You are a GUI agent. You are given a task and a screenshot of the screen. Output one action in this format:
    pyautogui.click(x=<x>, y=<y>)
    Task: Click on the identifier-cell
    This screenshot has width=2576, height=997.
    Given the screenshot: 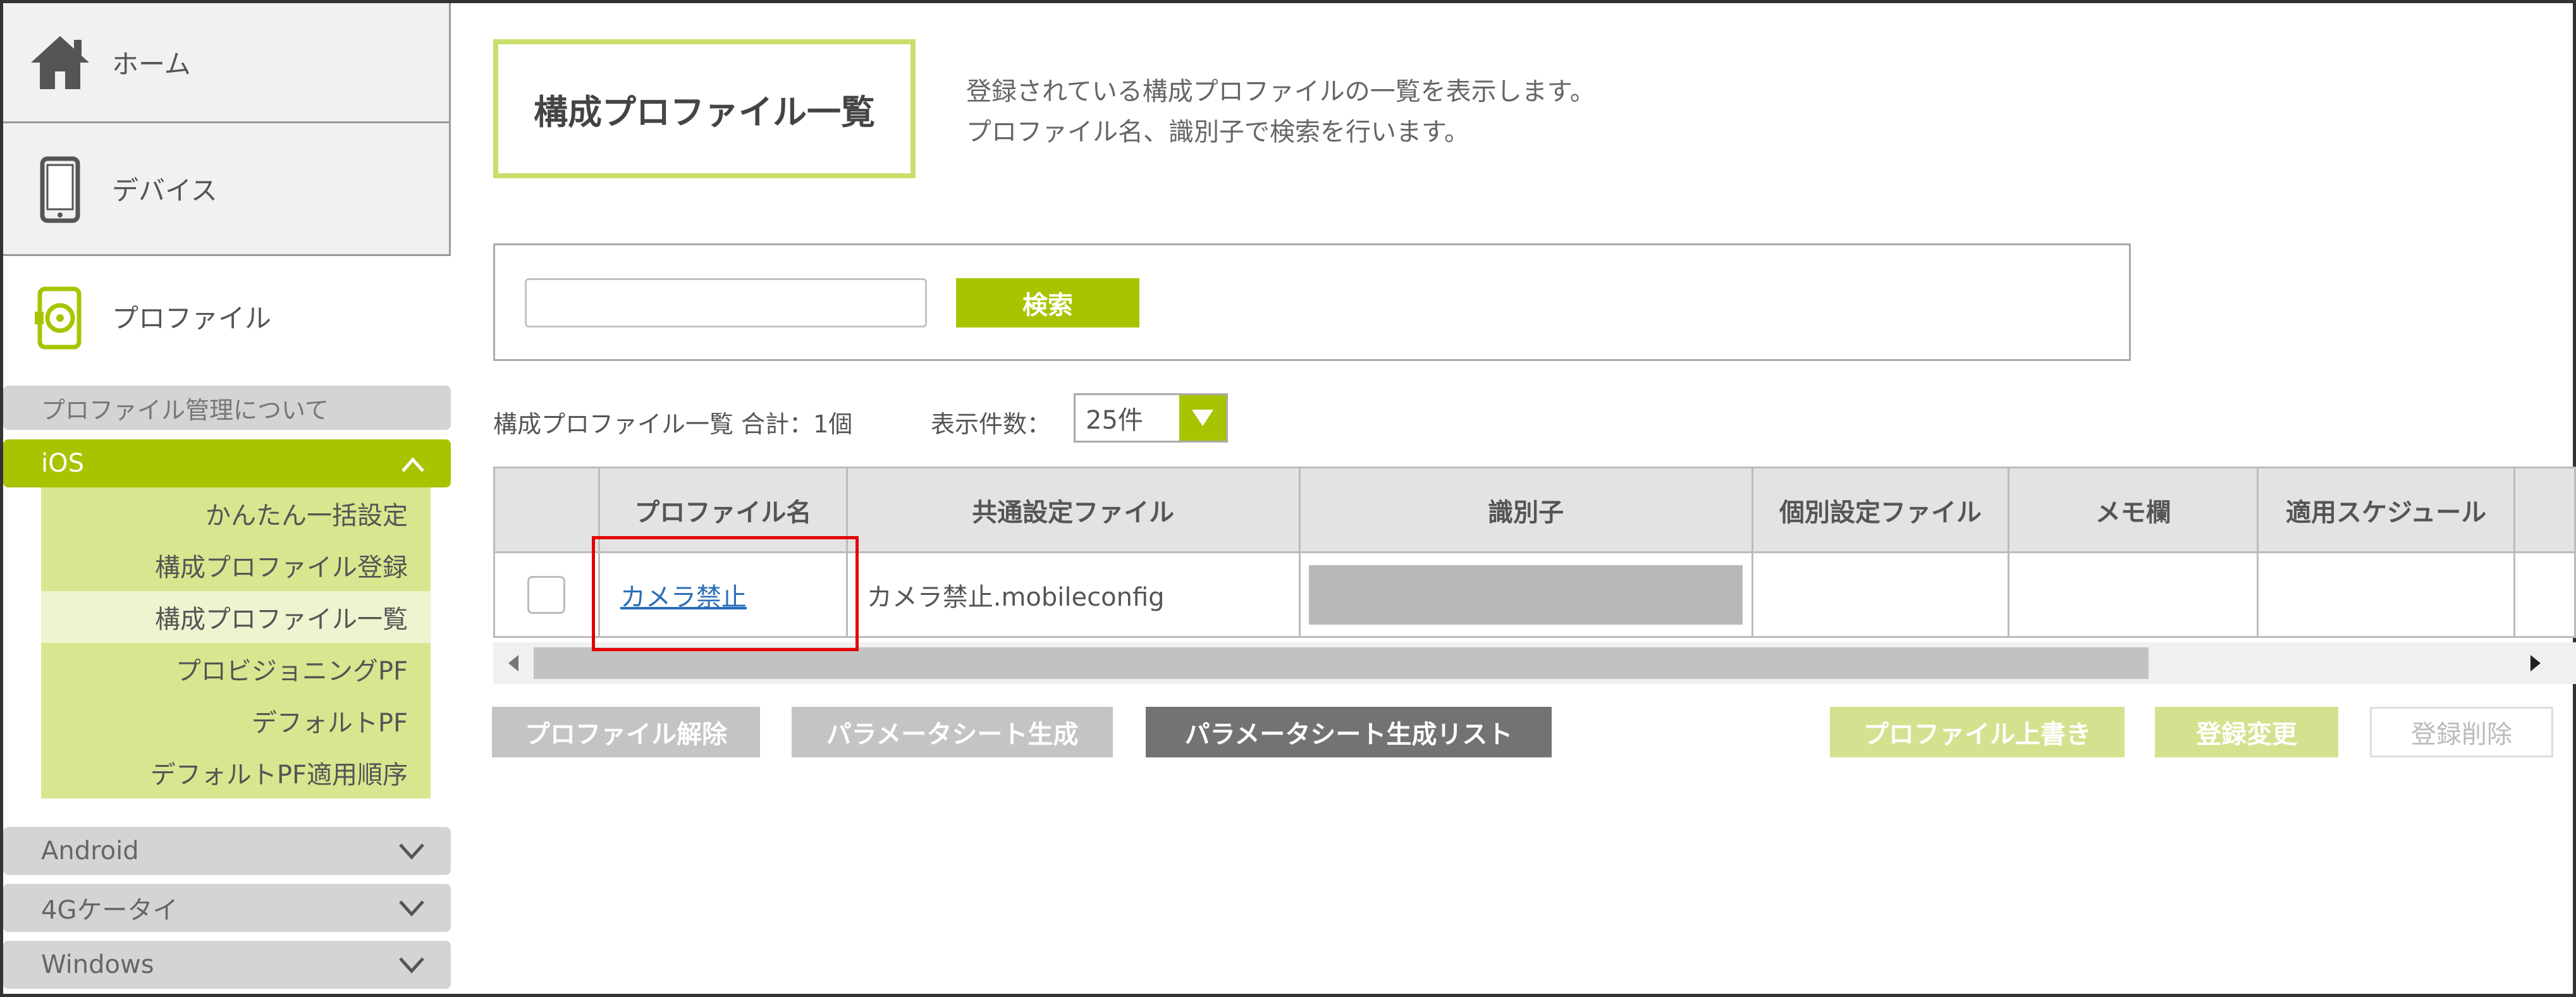 What is the action you would take?
    pyautogui.click(x=1525, y=594)
    